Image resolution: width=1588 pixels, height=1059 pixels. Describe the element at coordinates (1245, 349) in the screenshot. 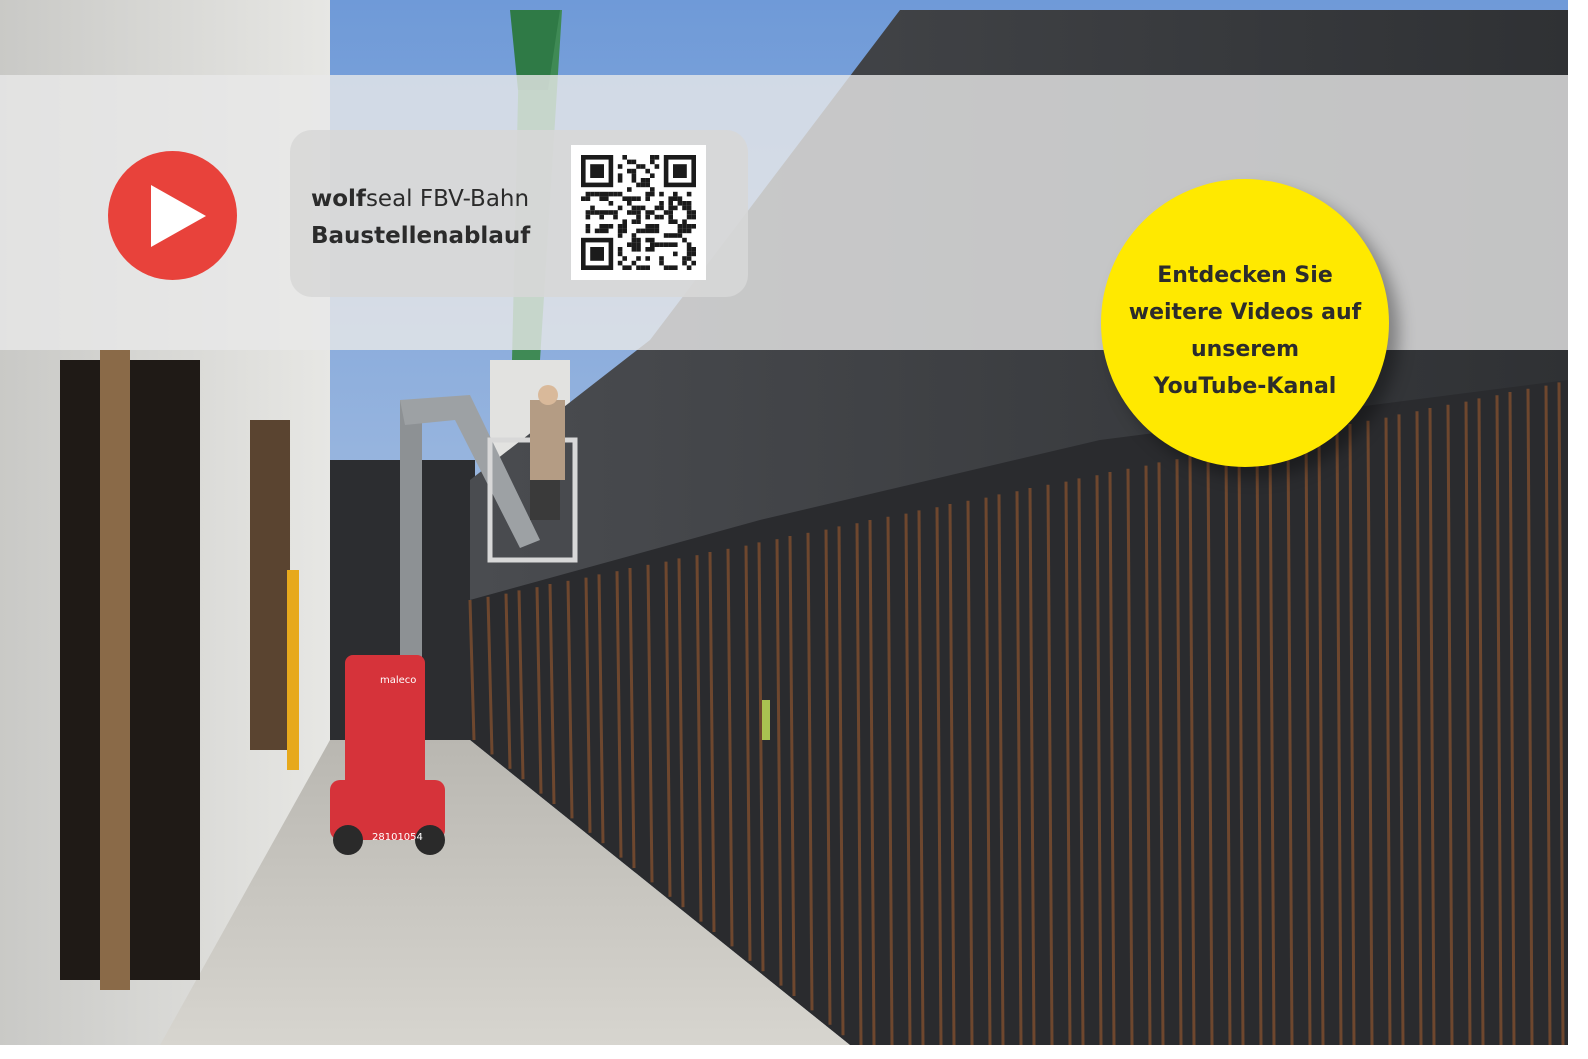

I see `badge-line-3: unserem` at that location.